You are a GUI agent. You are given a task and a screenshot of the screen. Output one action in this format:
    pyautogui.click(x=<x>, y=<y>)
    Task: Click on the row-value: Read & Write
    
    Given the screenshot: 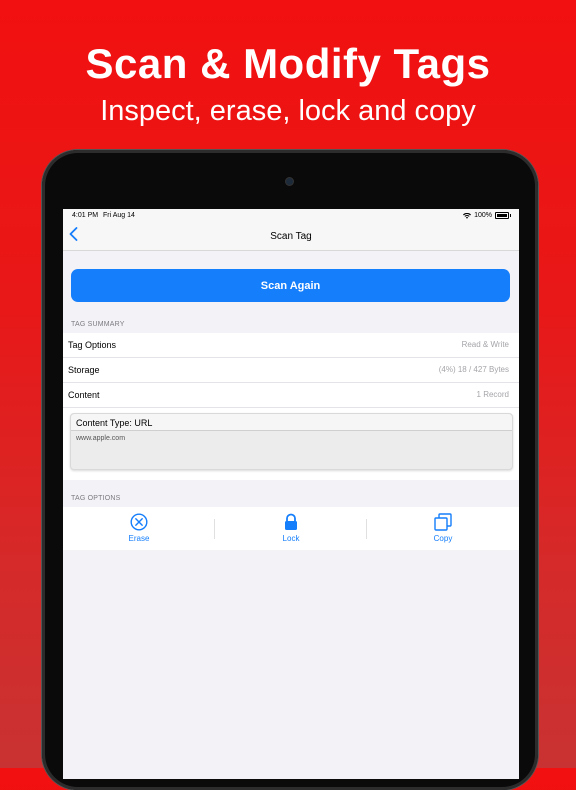 What is the action you would take?
    pyautogui.click(x=485, y=344)
    